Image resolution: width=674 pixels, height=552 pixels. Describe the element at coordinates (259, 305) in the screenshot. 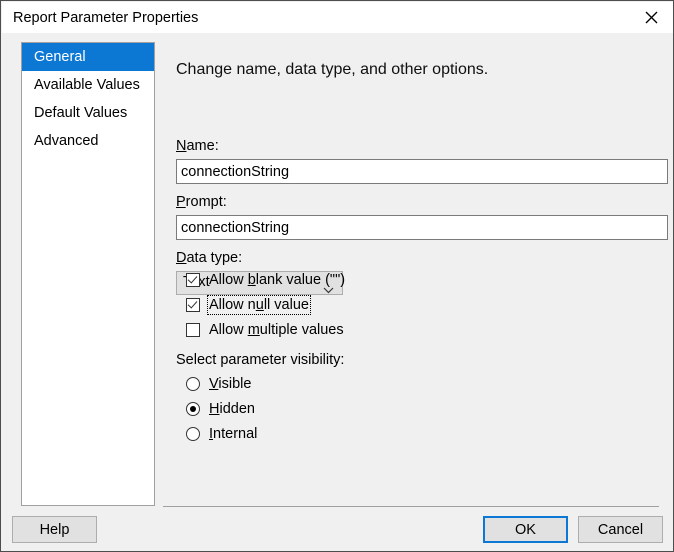

I see `allow-null-value-label: Allow null value` at that location.